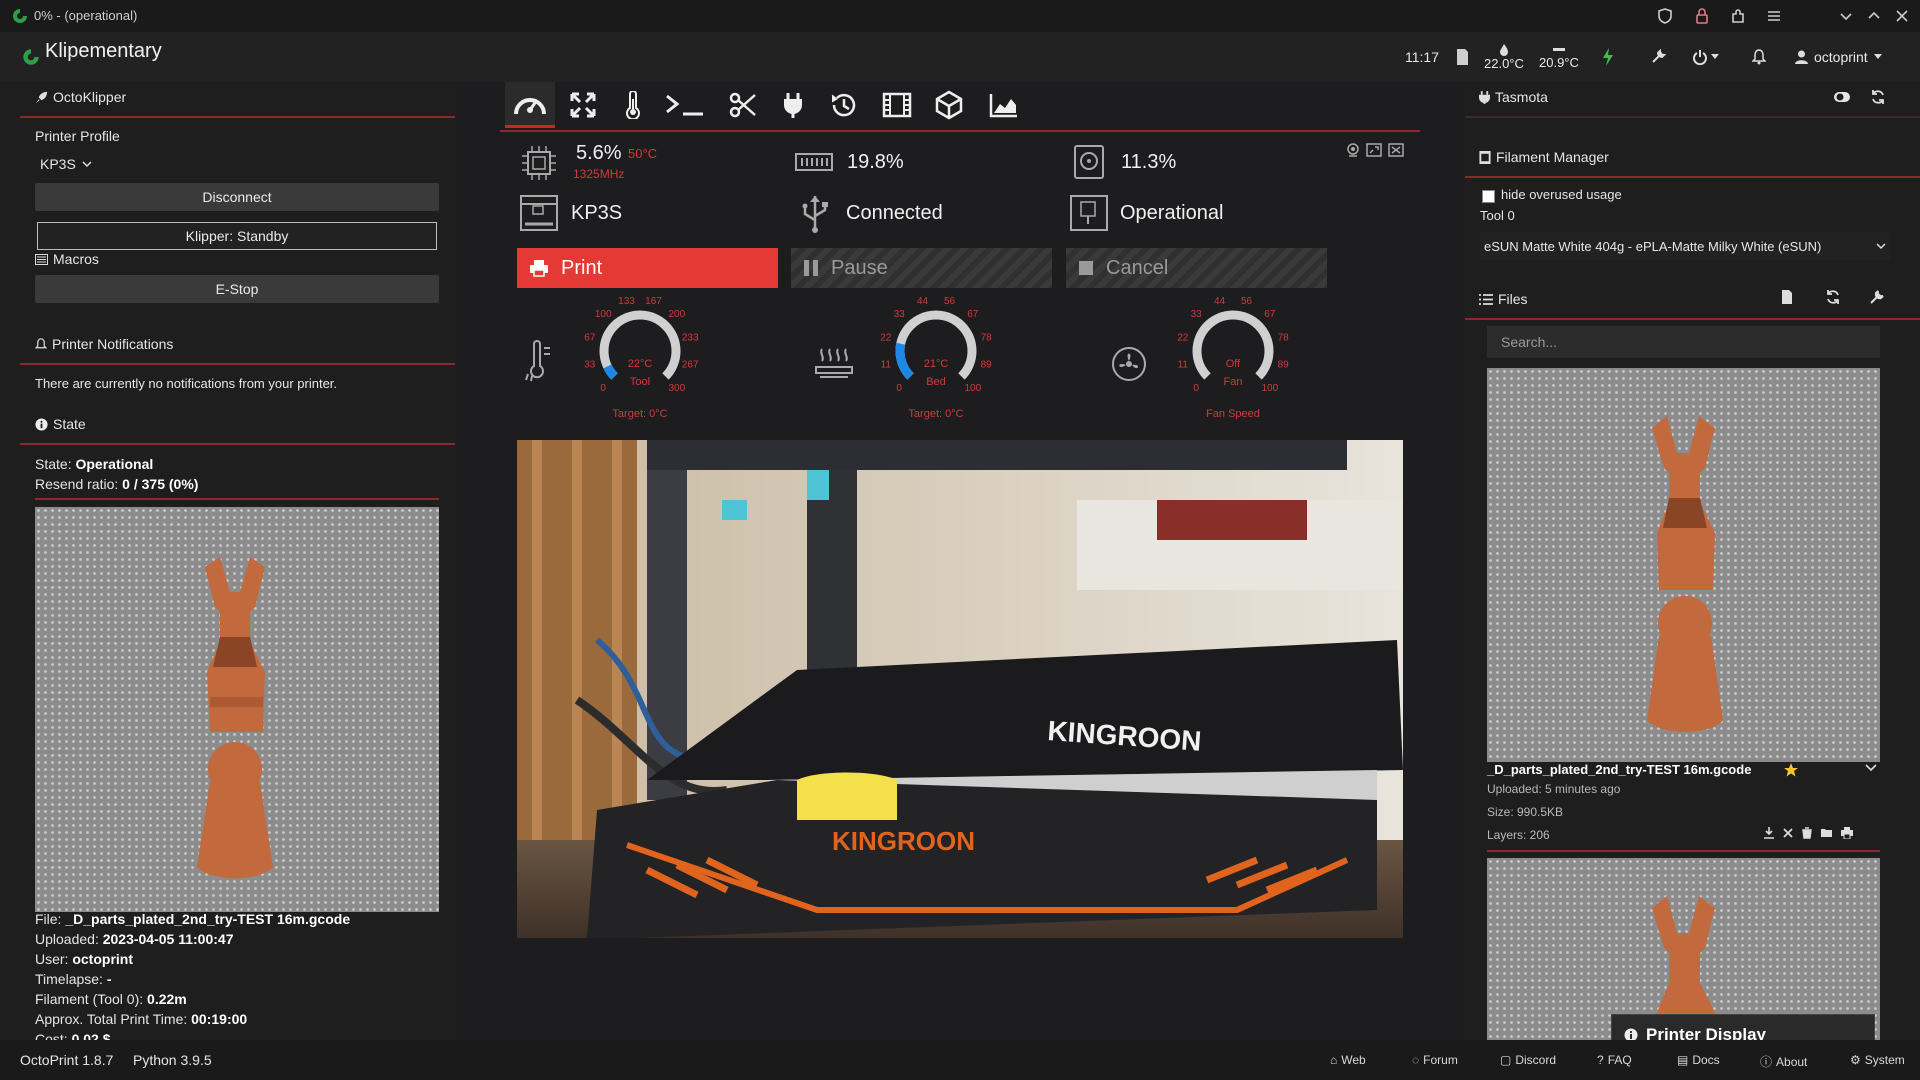  Describe the element at coordinates (1774, 16) in the screenshot. I see `menu-icon` at that location.